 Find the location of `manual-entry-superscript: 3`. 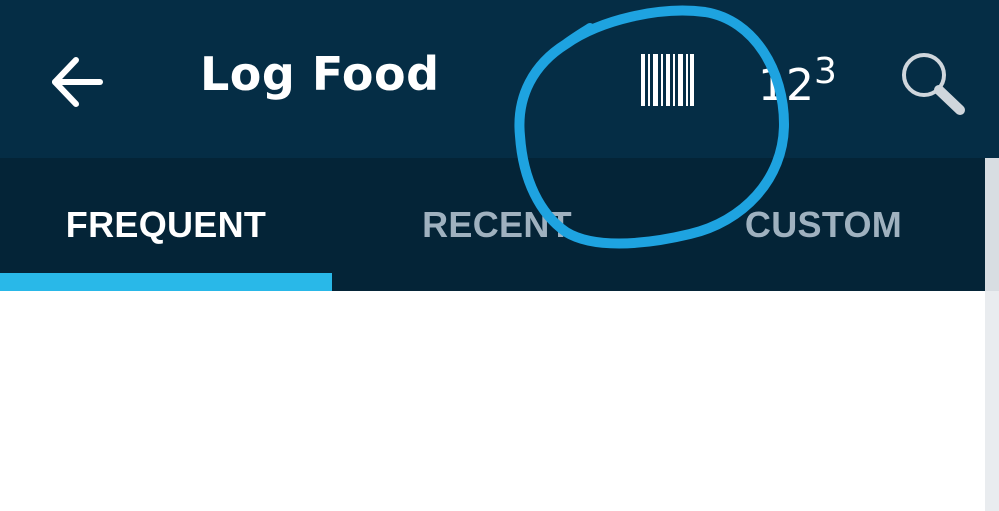

manual-entry-superscript: 3 is located at coordinates (825, 71).